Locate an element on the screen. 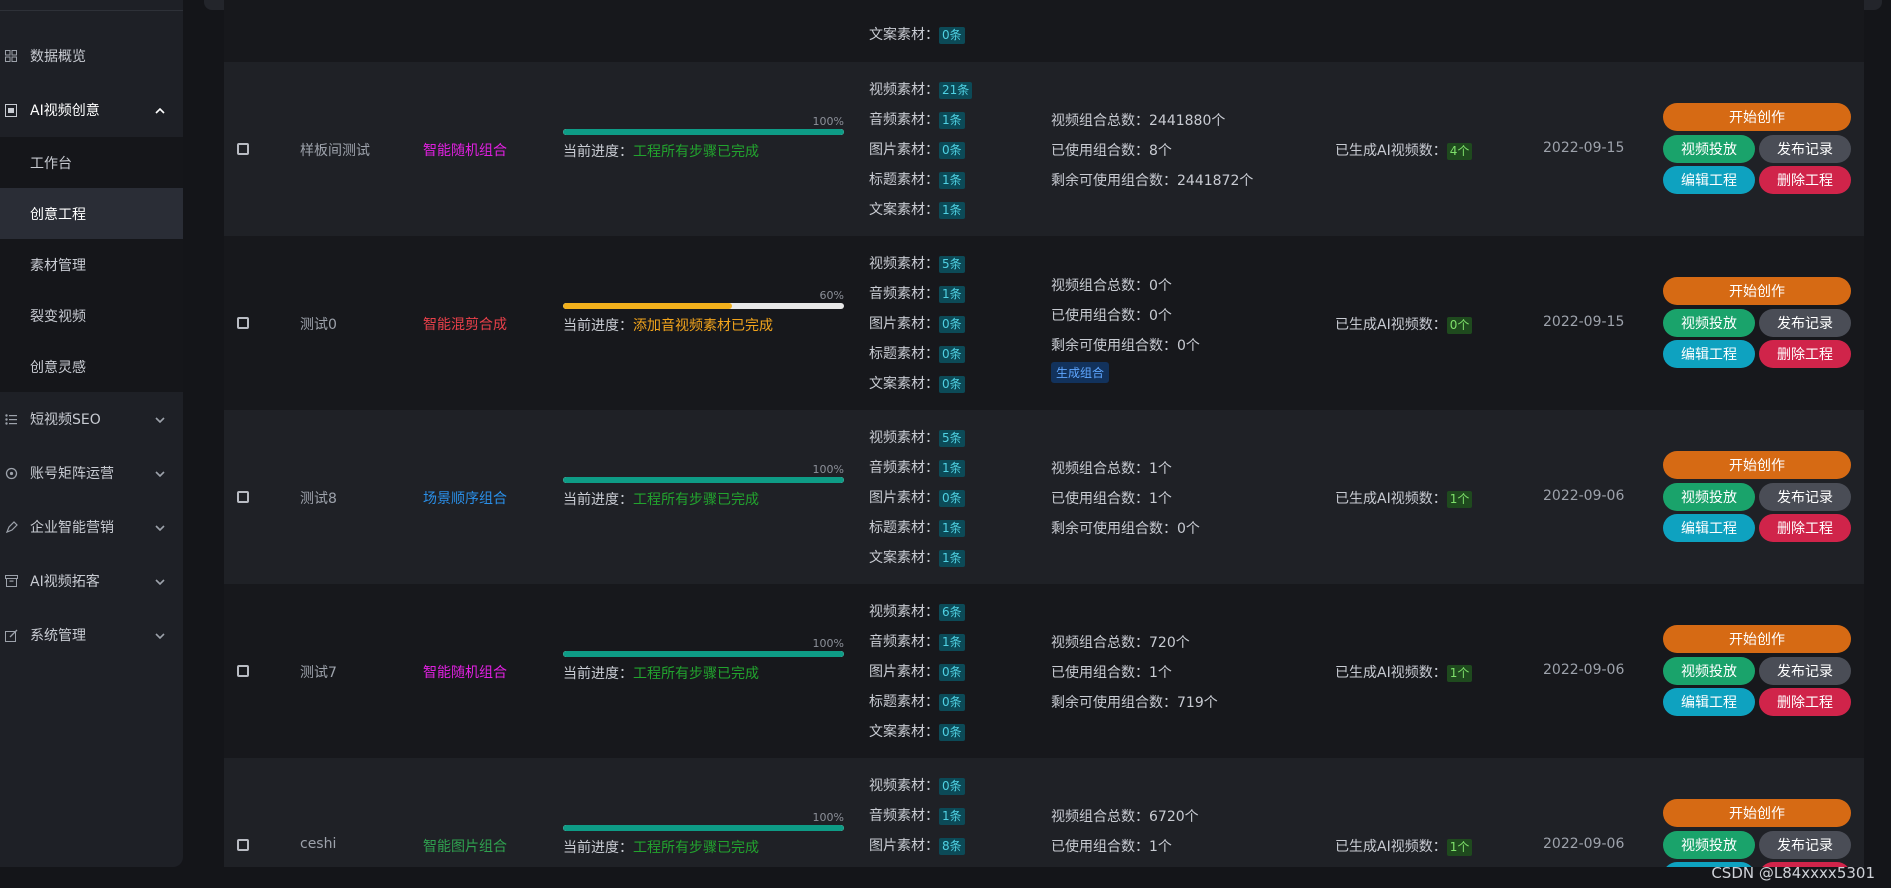  sidebar-item-ai-video-acquisition: AI视频拓客 is located at coordinates (91, 581).